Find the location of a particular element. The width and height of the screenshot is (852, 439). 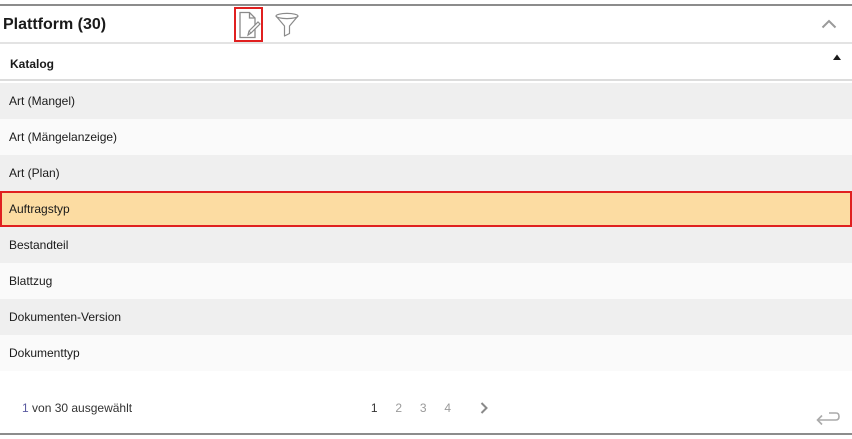

column-header-katalog: Katalog is located at coordinates (426, 62).